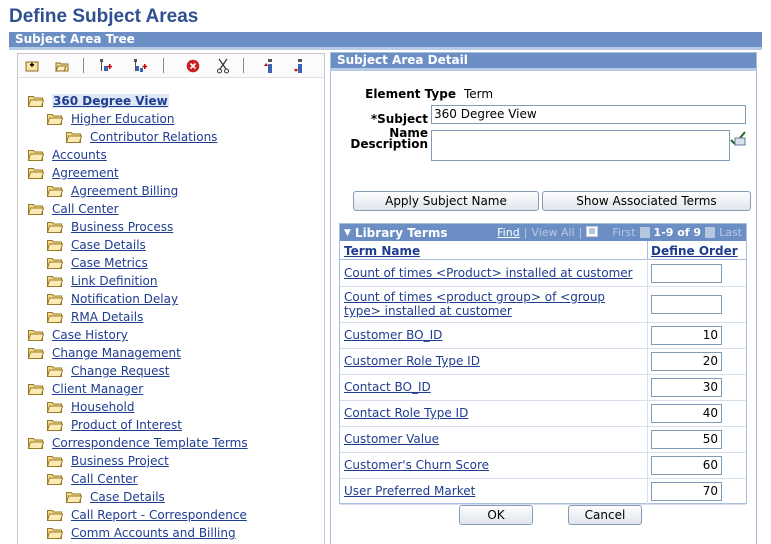 This screenshot has height=544, width=771. I want to click on tree-node: Case History, so click(78, 335).